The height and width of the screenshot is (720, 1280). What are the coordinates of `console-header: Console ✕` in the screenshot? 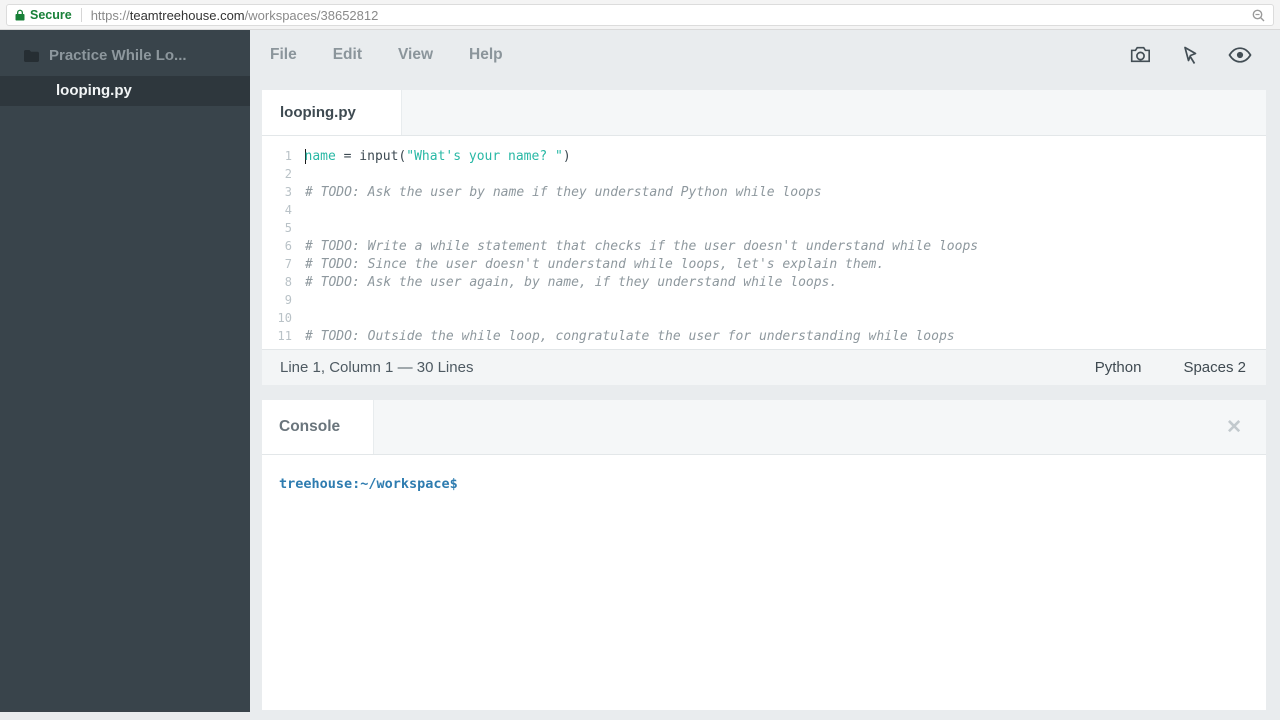 It's located at (764, 427).